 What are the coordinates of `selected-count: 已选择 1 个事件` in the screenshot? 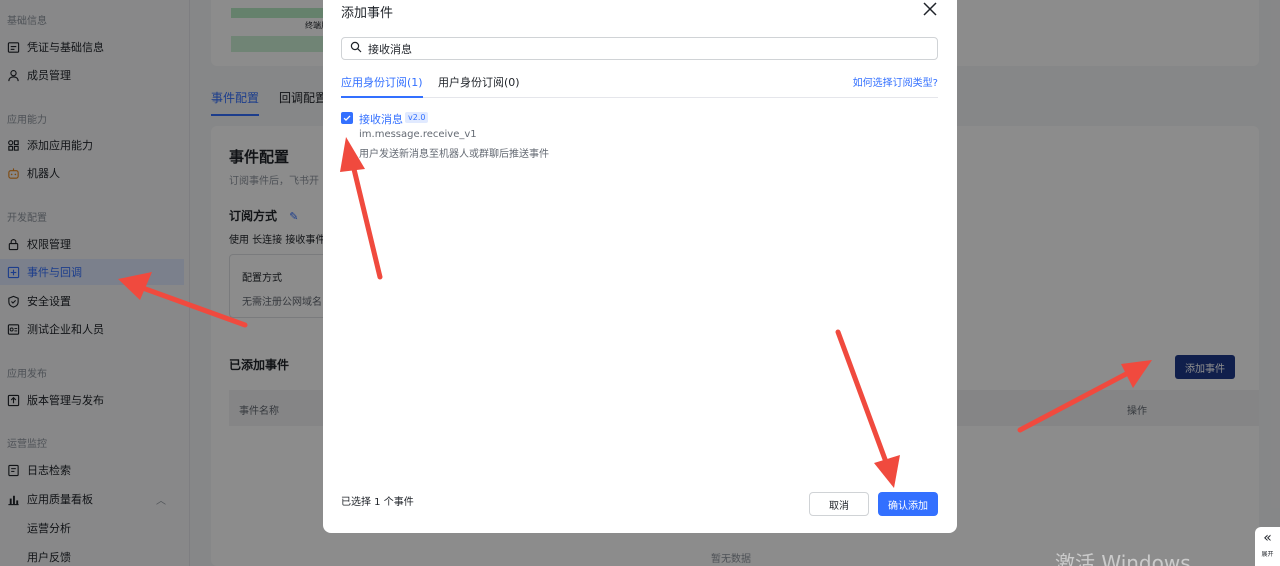 It's located at (377, 502).